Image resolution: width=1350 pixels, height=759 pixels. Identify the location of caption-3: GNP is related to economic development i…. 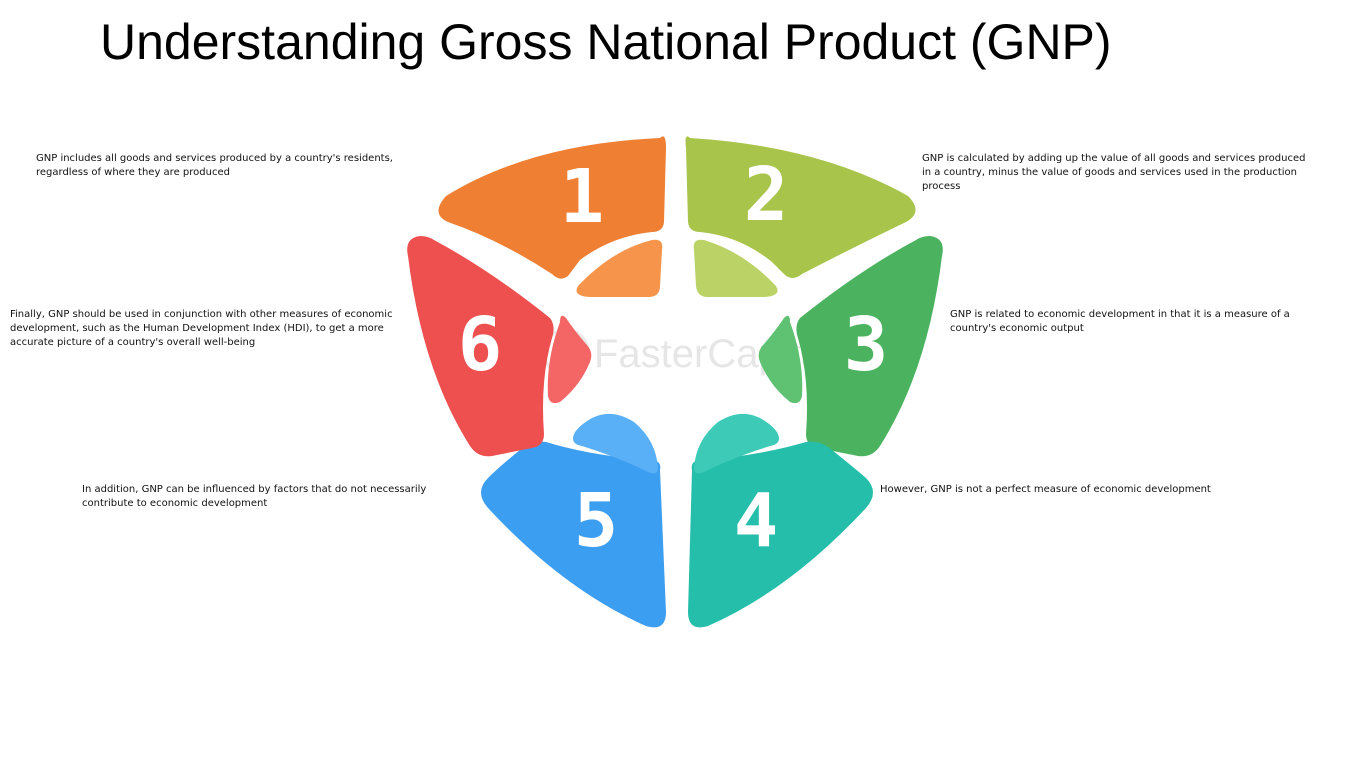
(1120, 321).